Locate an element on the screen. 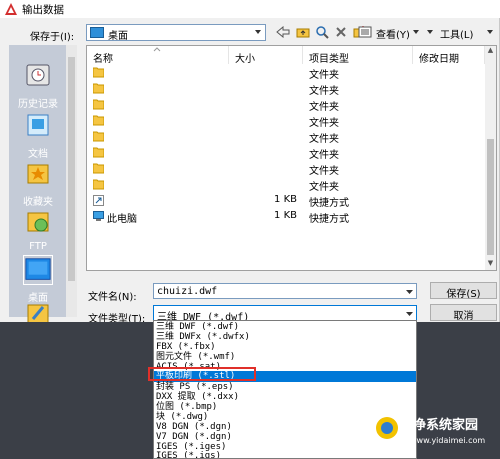 This screenshot has width=500, height=459. desktop-small-icon is located at coordinates (97, 32).